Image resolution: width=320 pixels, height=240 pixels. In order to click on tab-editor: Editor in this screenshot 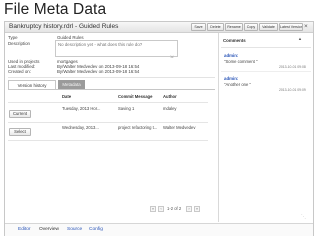, I will do `click(24, 229)`.